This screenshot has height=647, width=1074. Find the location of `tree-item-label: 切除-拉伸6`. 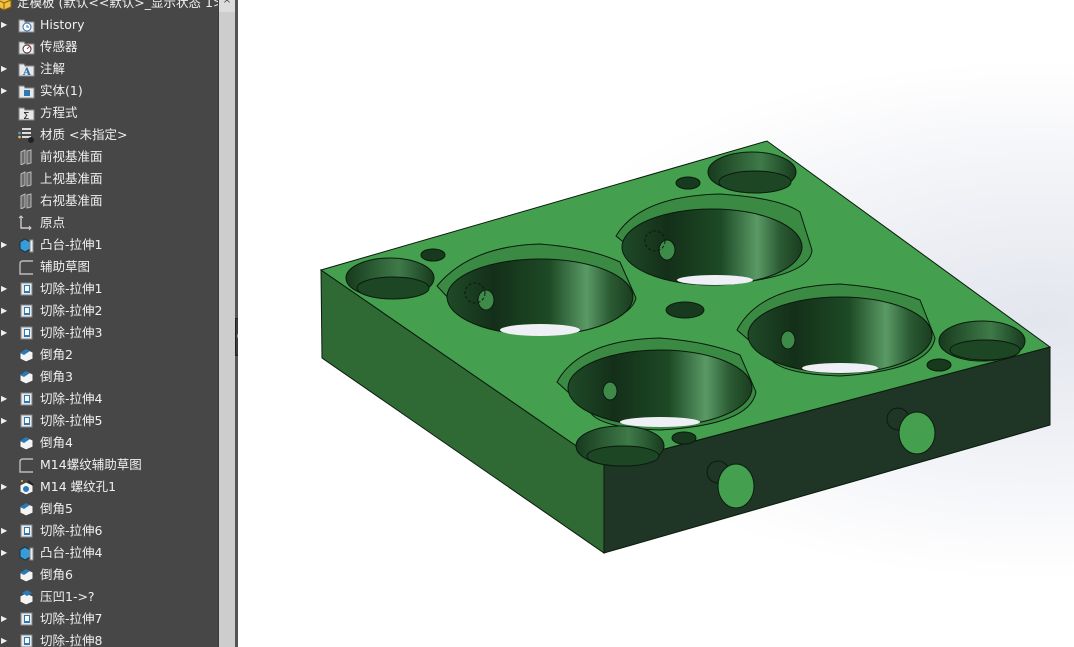

tree-item-label: 切除-拉伸6 is located at coordinates (71, 530).